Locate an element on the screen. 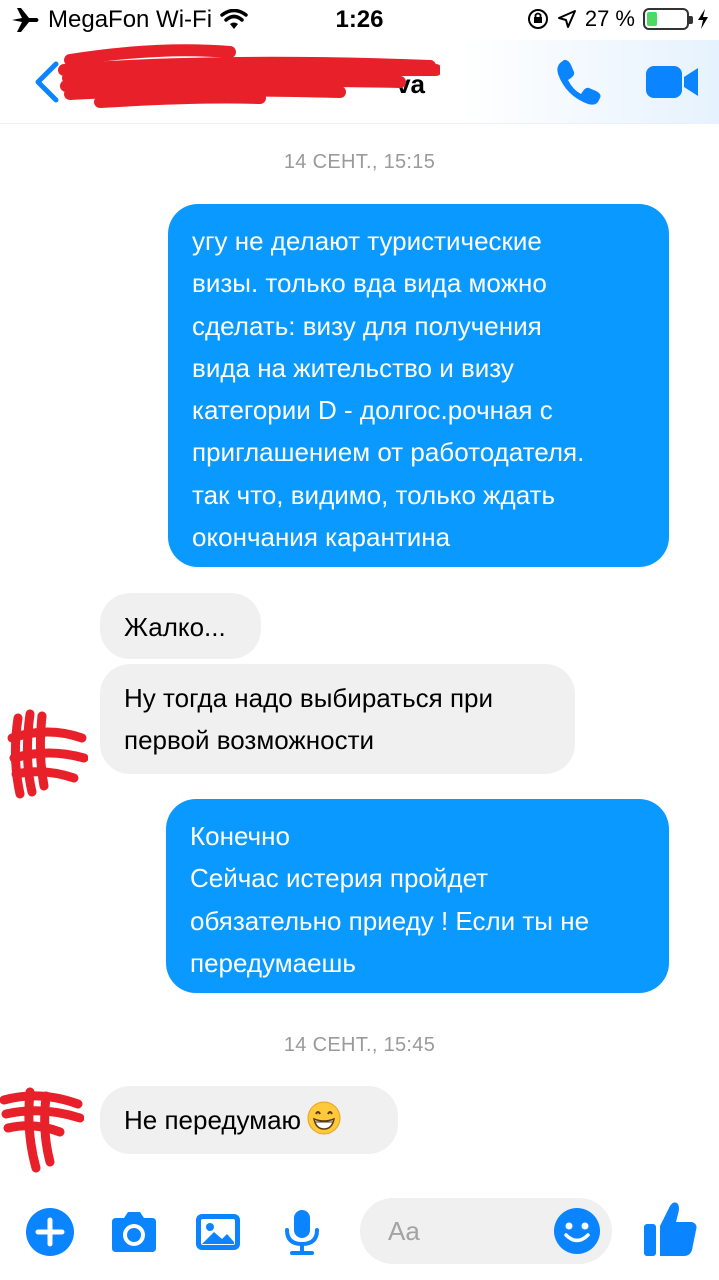 The width and height of the screenshot is (719, 1280). message-line: визы. только вда вида можно is located at coordinates (369, 283).